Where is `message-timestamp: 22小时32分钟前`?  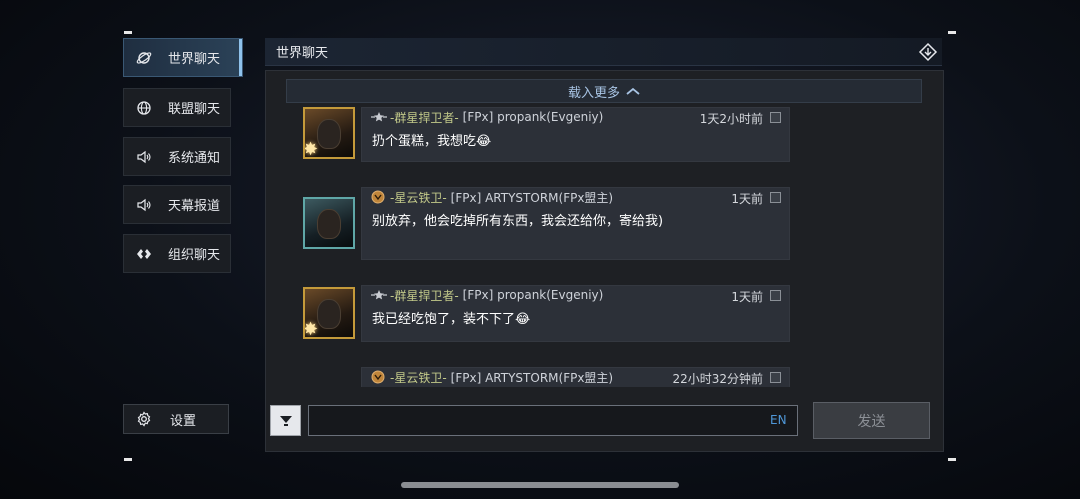
message-timestamp: 22小时32分钟前 is located at coordinates (717, 379).